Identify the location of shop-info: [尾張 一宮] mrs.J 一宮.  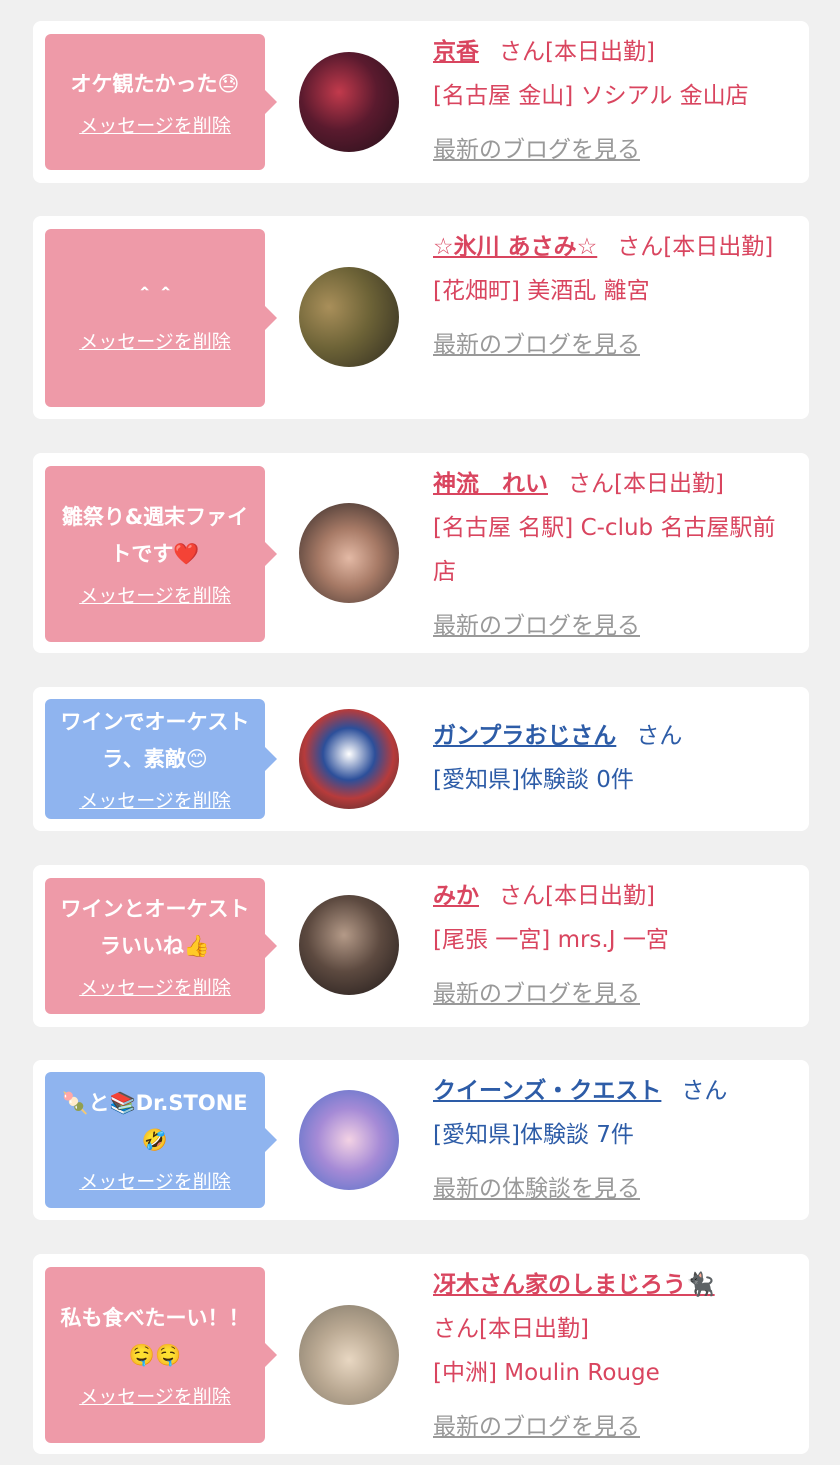
(551, 940).